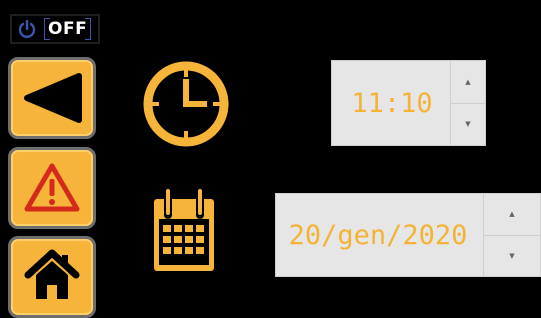 This screenshot has width=541, height=318. Describe the element at coordinates (468, 82) in the screenshot. I see `time-increment-button: ▲` at that location.